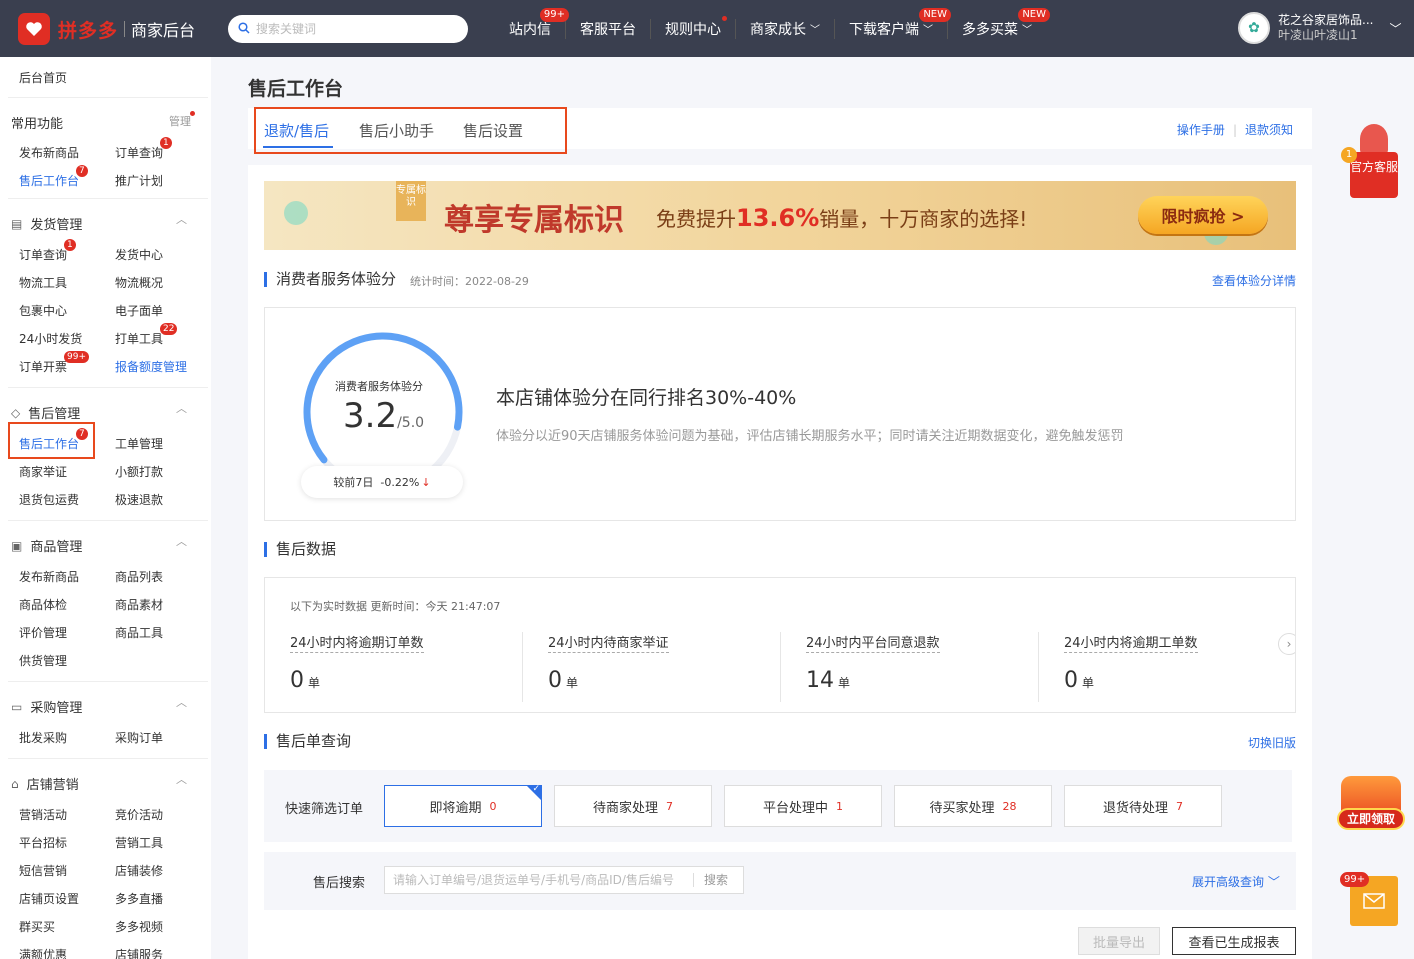 This screenshot has height=959, width=1414. Describe the element at coordinates (139, 576) in the screenshot. I see `sidebar-item-goods-list: 商品列表` at that location.